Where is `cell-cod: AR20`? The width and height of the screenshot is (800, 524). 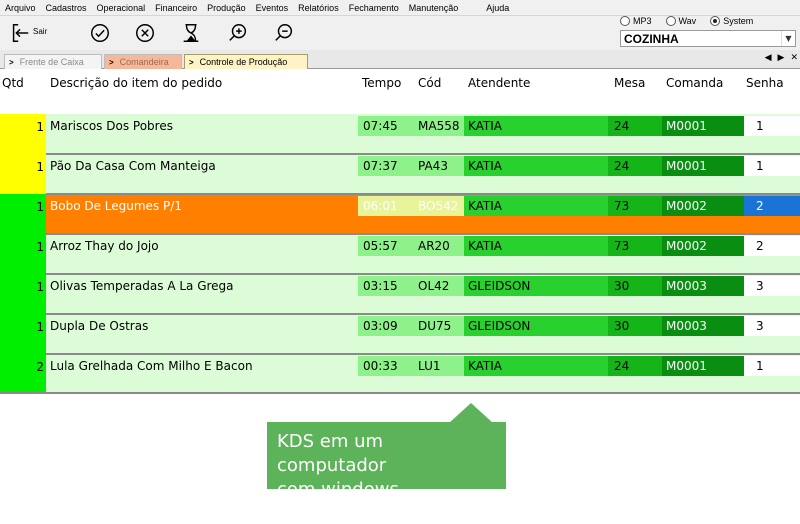 cell-cod: AR20 is located at coordinates (439, 246).